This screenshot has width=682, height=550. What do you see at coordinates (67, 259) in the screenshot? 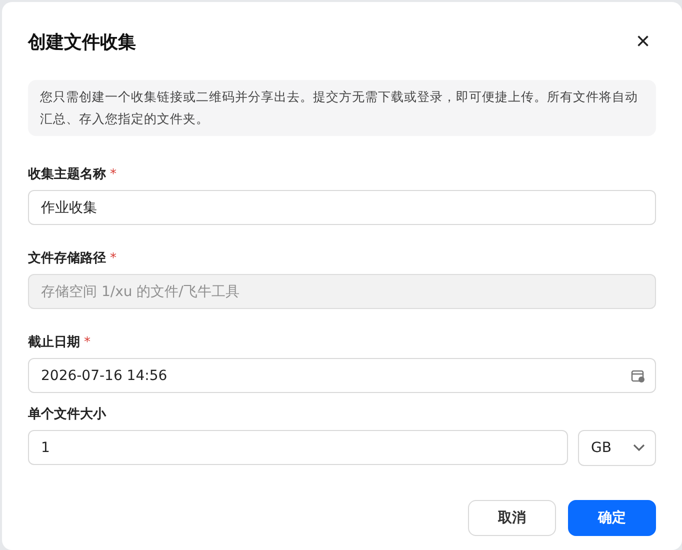
I see `field-label: 文件存储路径` at bounding box center [67, 259].